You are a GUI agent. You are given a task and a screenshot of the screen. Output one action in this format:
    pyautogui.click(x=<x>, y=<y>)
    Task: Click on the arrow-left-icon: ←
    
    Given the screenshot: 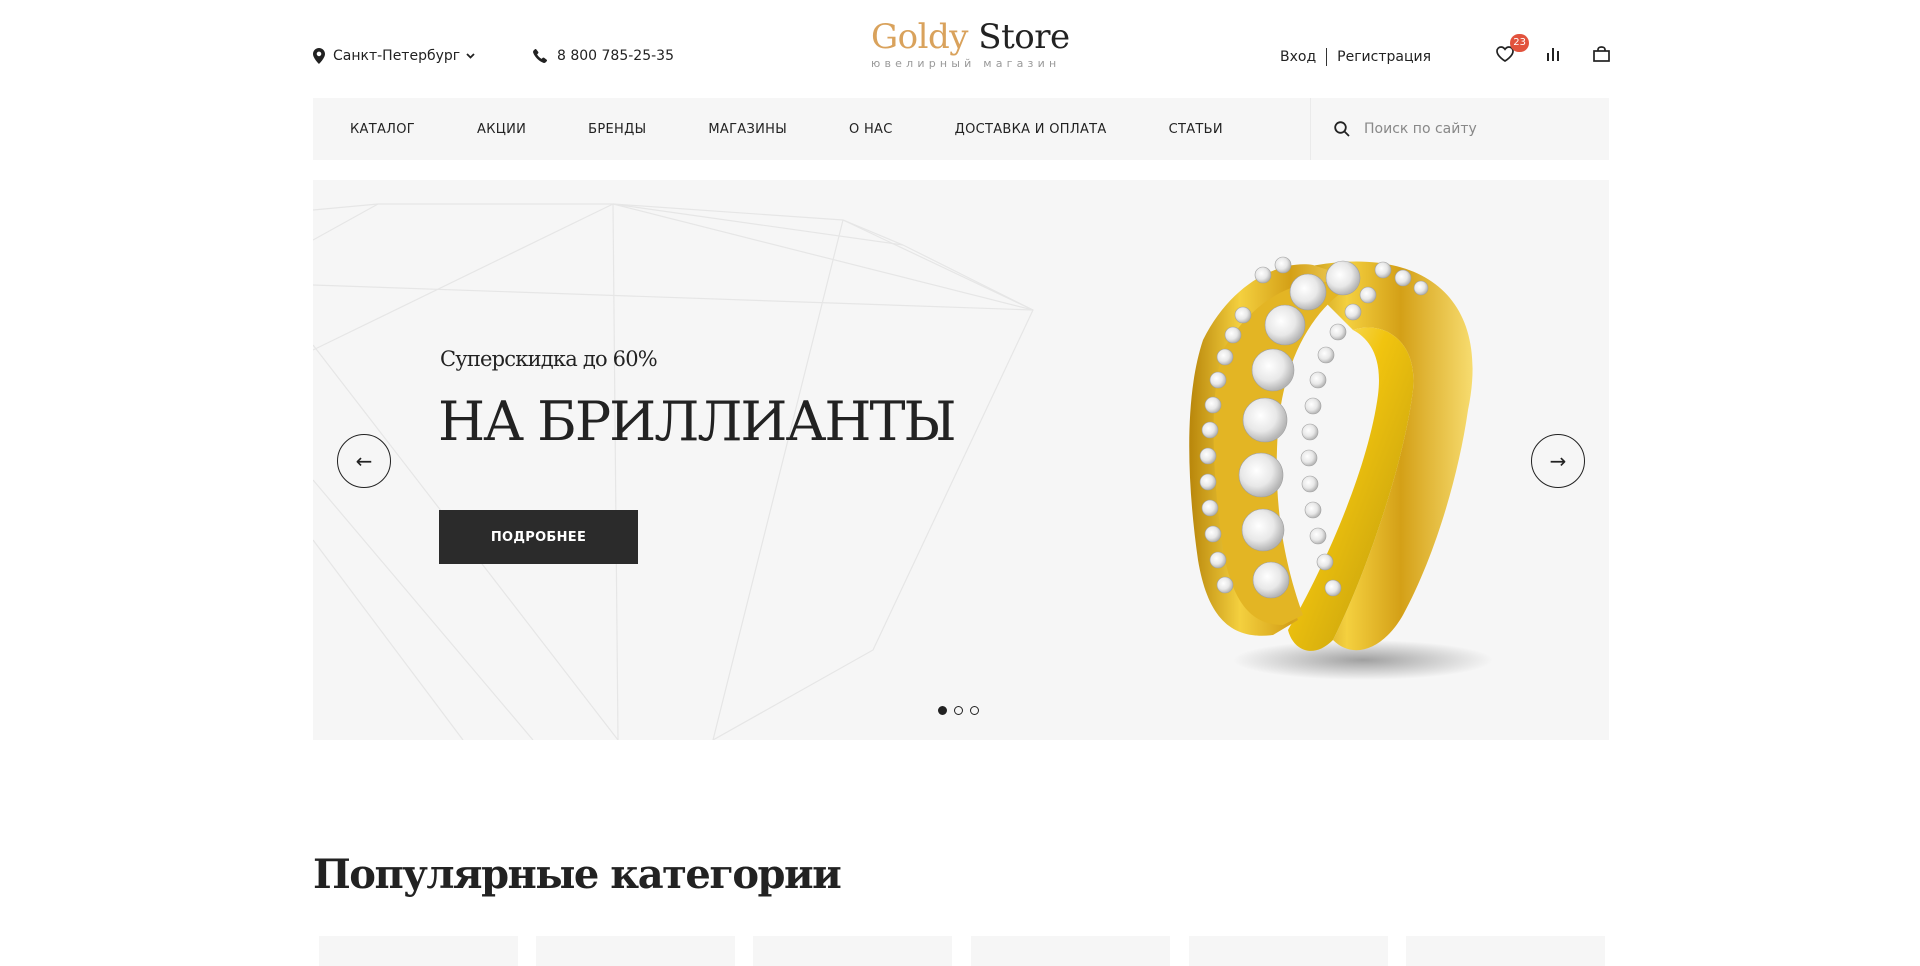 What is the action you would take?
    pyautogui.click(x=364, y=461)
    